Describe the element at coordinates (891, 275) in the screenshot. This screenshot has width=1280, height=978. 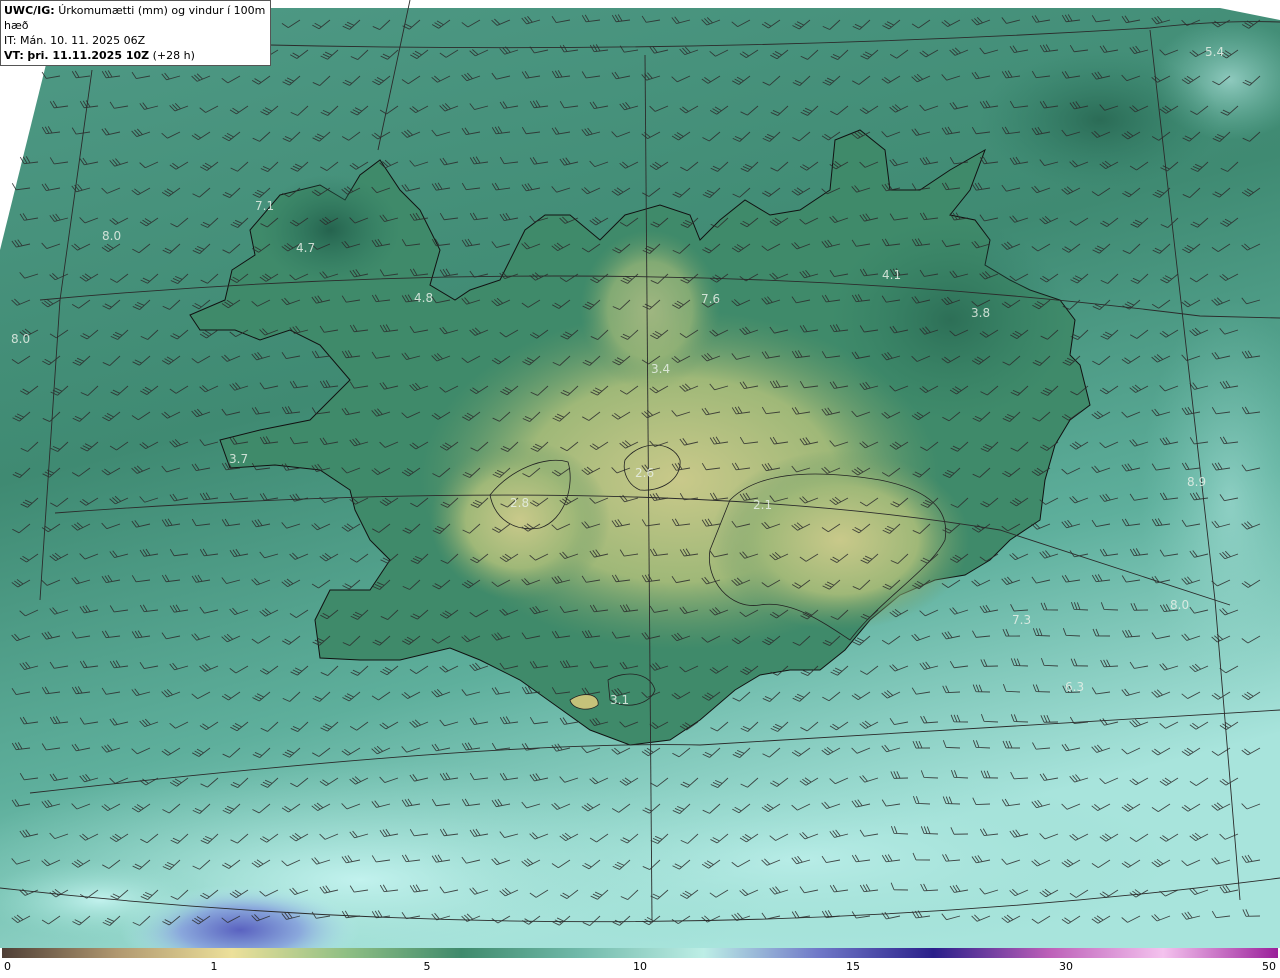
I see `value-label: 4.1` at that location.